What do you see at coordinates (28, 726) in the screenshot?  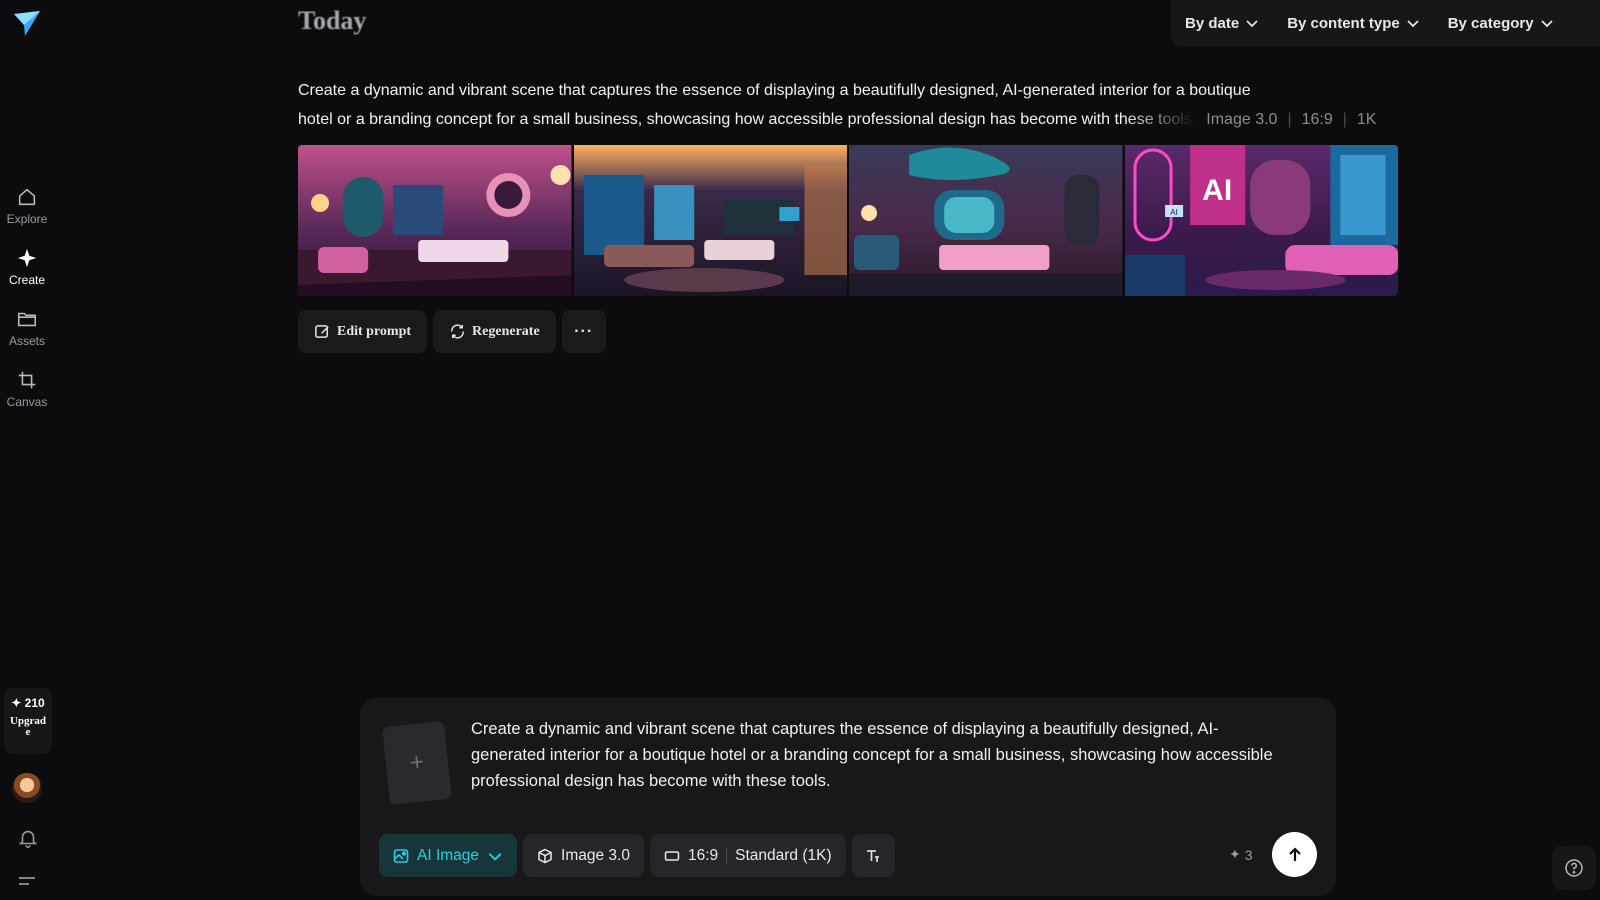 I see `upgrade-label: Upgrade` at bounding box center [28, 726].